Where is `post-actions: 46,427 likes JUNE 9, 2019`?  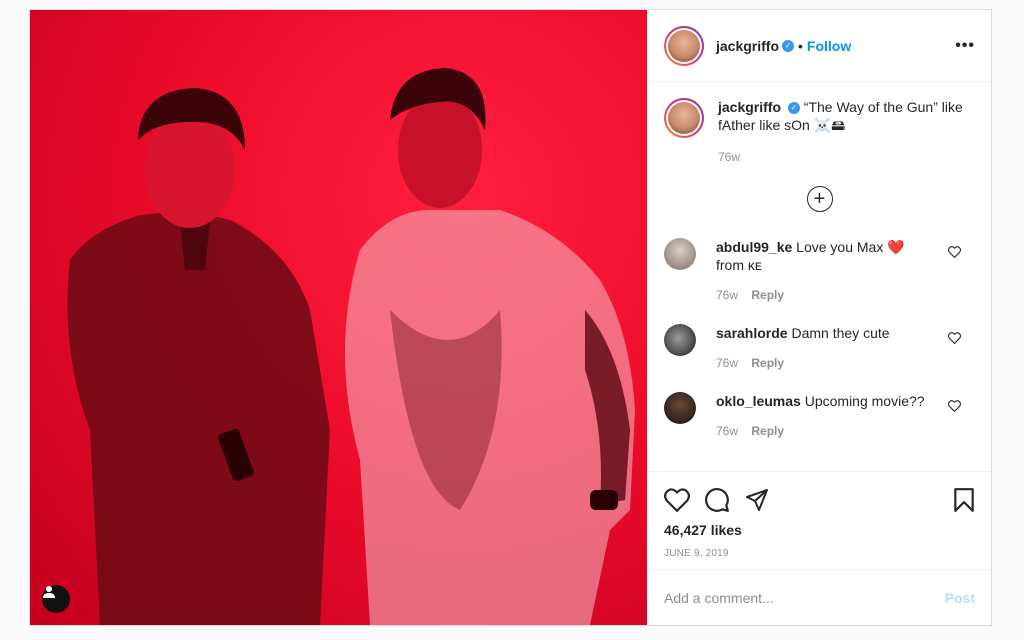
post-actions: 46,427 likes JUNE 9, 2019 is located at coordinates (819, 520).